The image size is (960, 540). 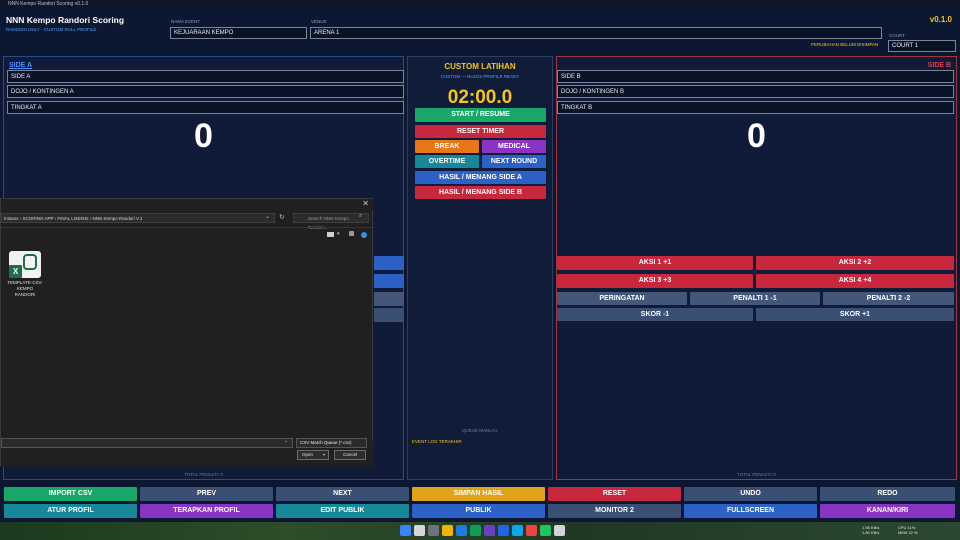 I want to click on side-b-dojo-field: DOJO / KONTINGEN B, so click(x=755, y=91).